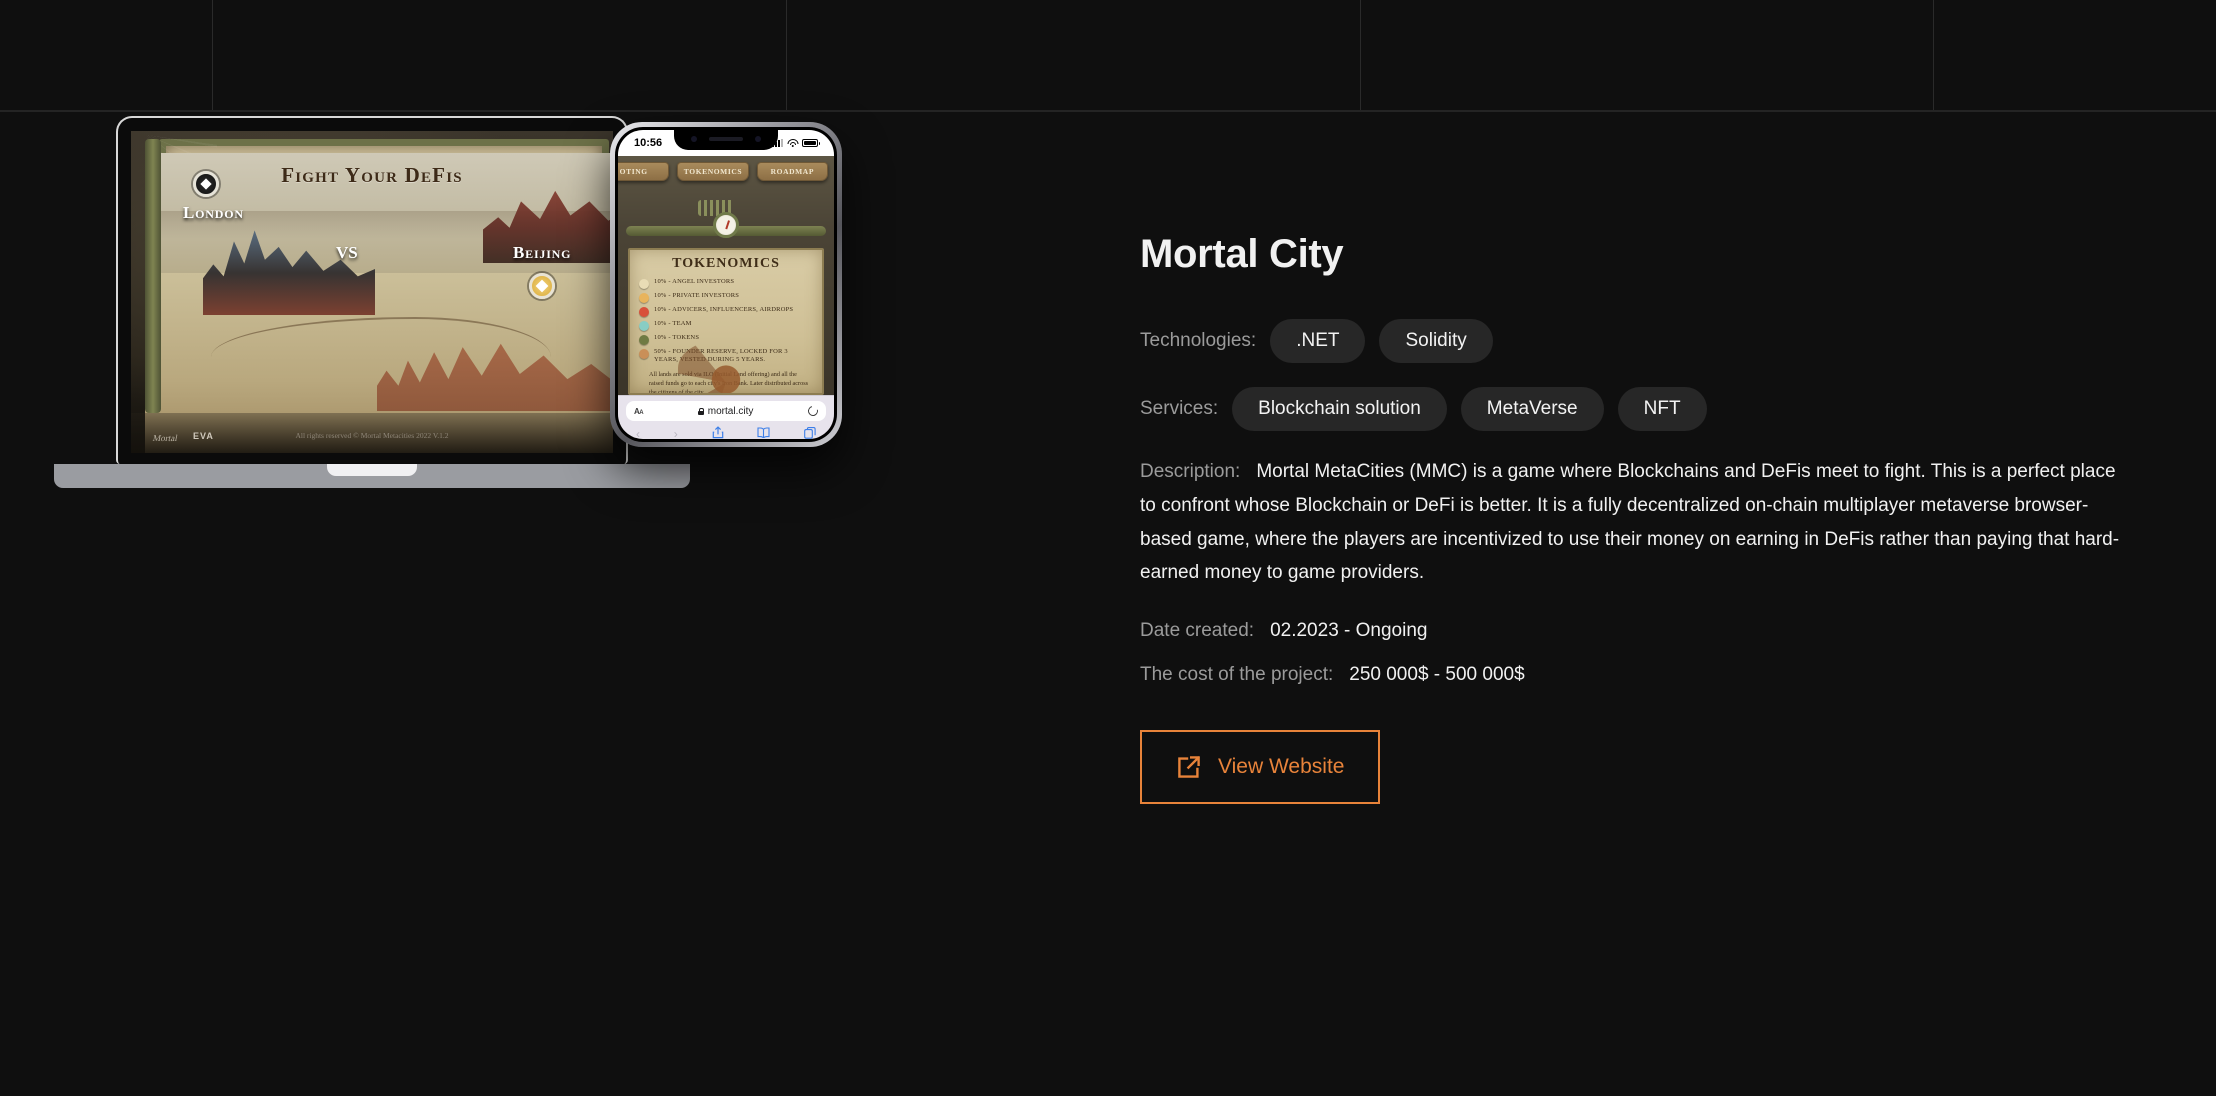 The image size is (2216, 1096). I want to click on view-website-button: View Website, so click(1260, 767).